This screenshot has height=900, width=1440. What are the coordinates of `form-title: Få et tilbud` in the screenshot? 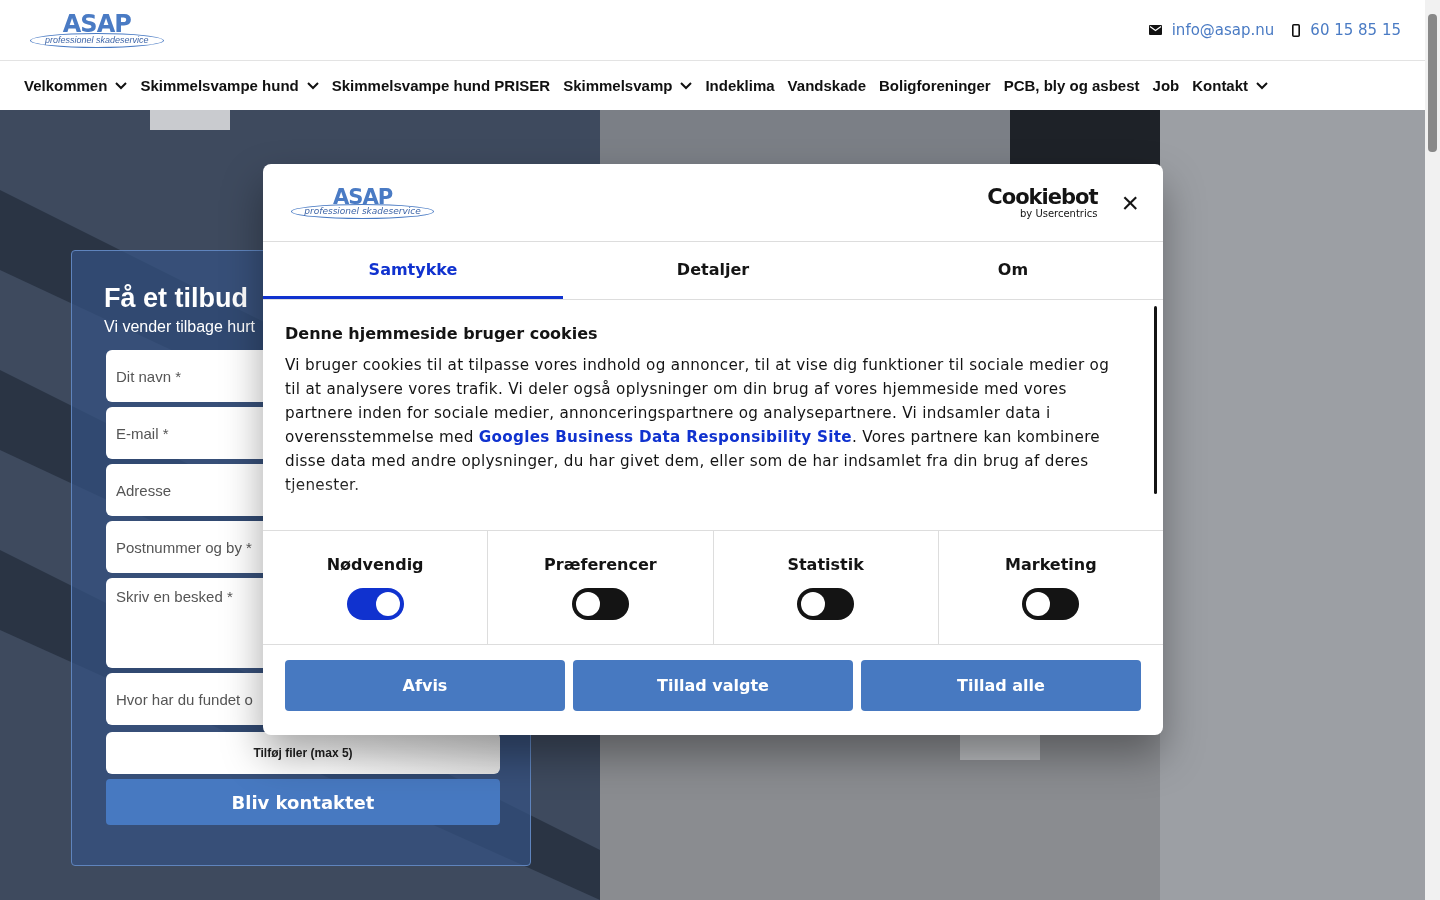 It's located at (176, 298).